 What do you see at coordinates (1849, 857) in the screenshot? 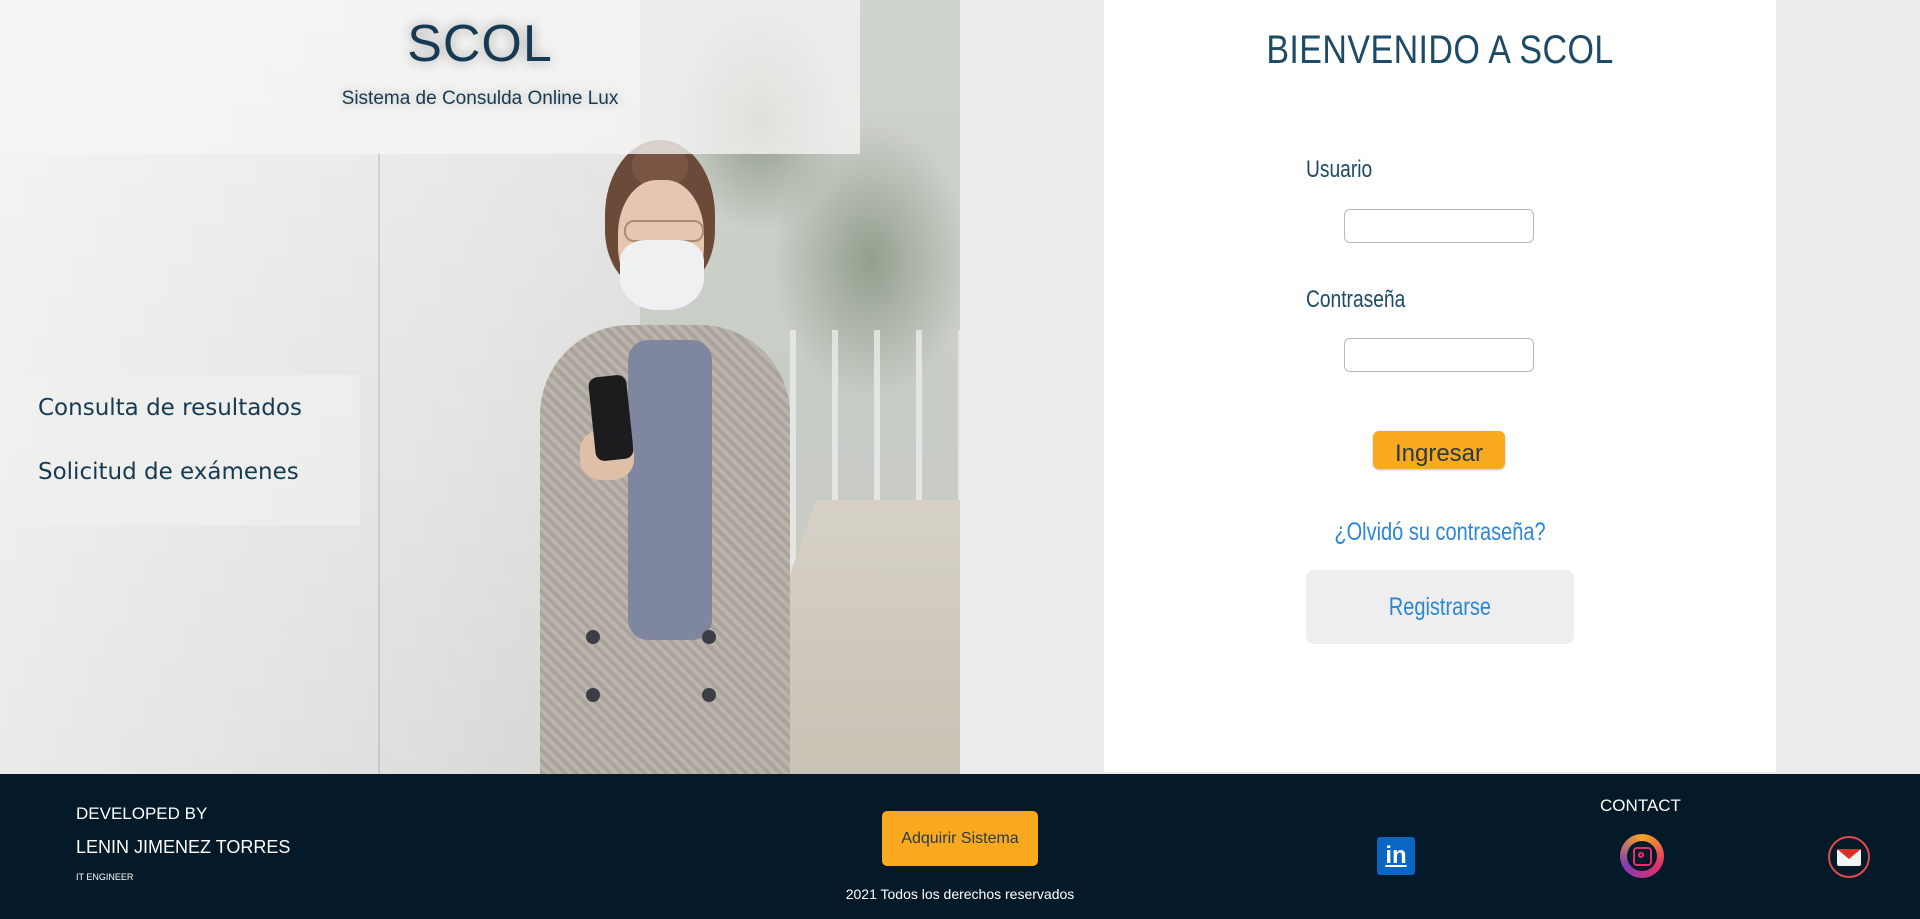
I see `gmail-icon` at bounding box center [1849, 857].